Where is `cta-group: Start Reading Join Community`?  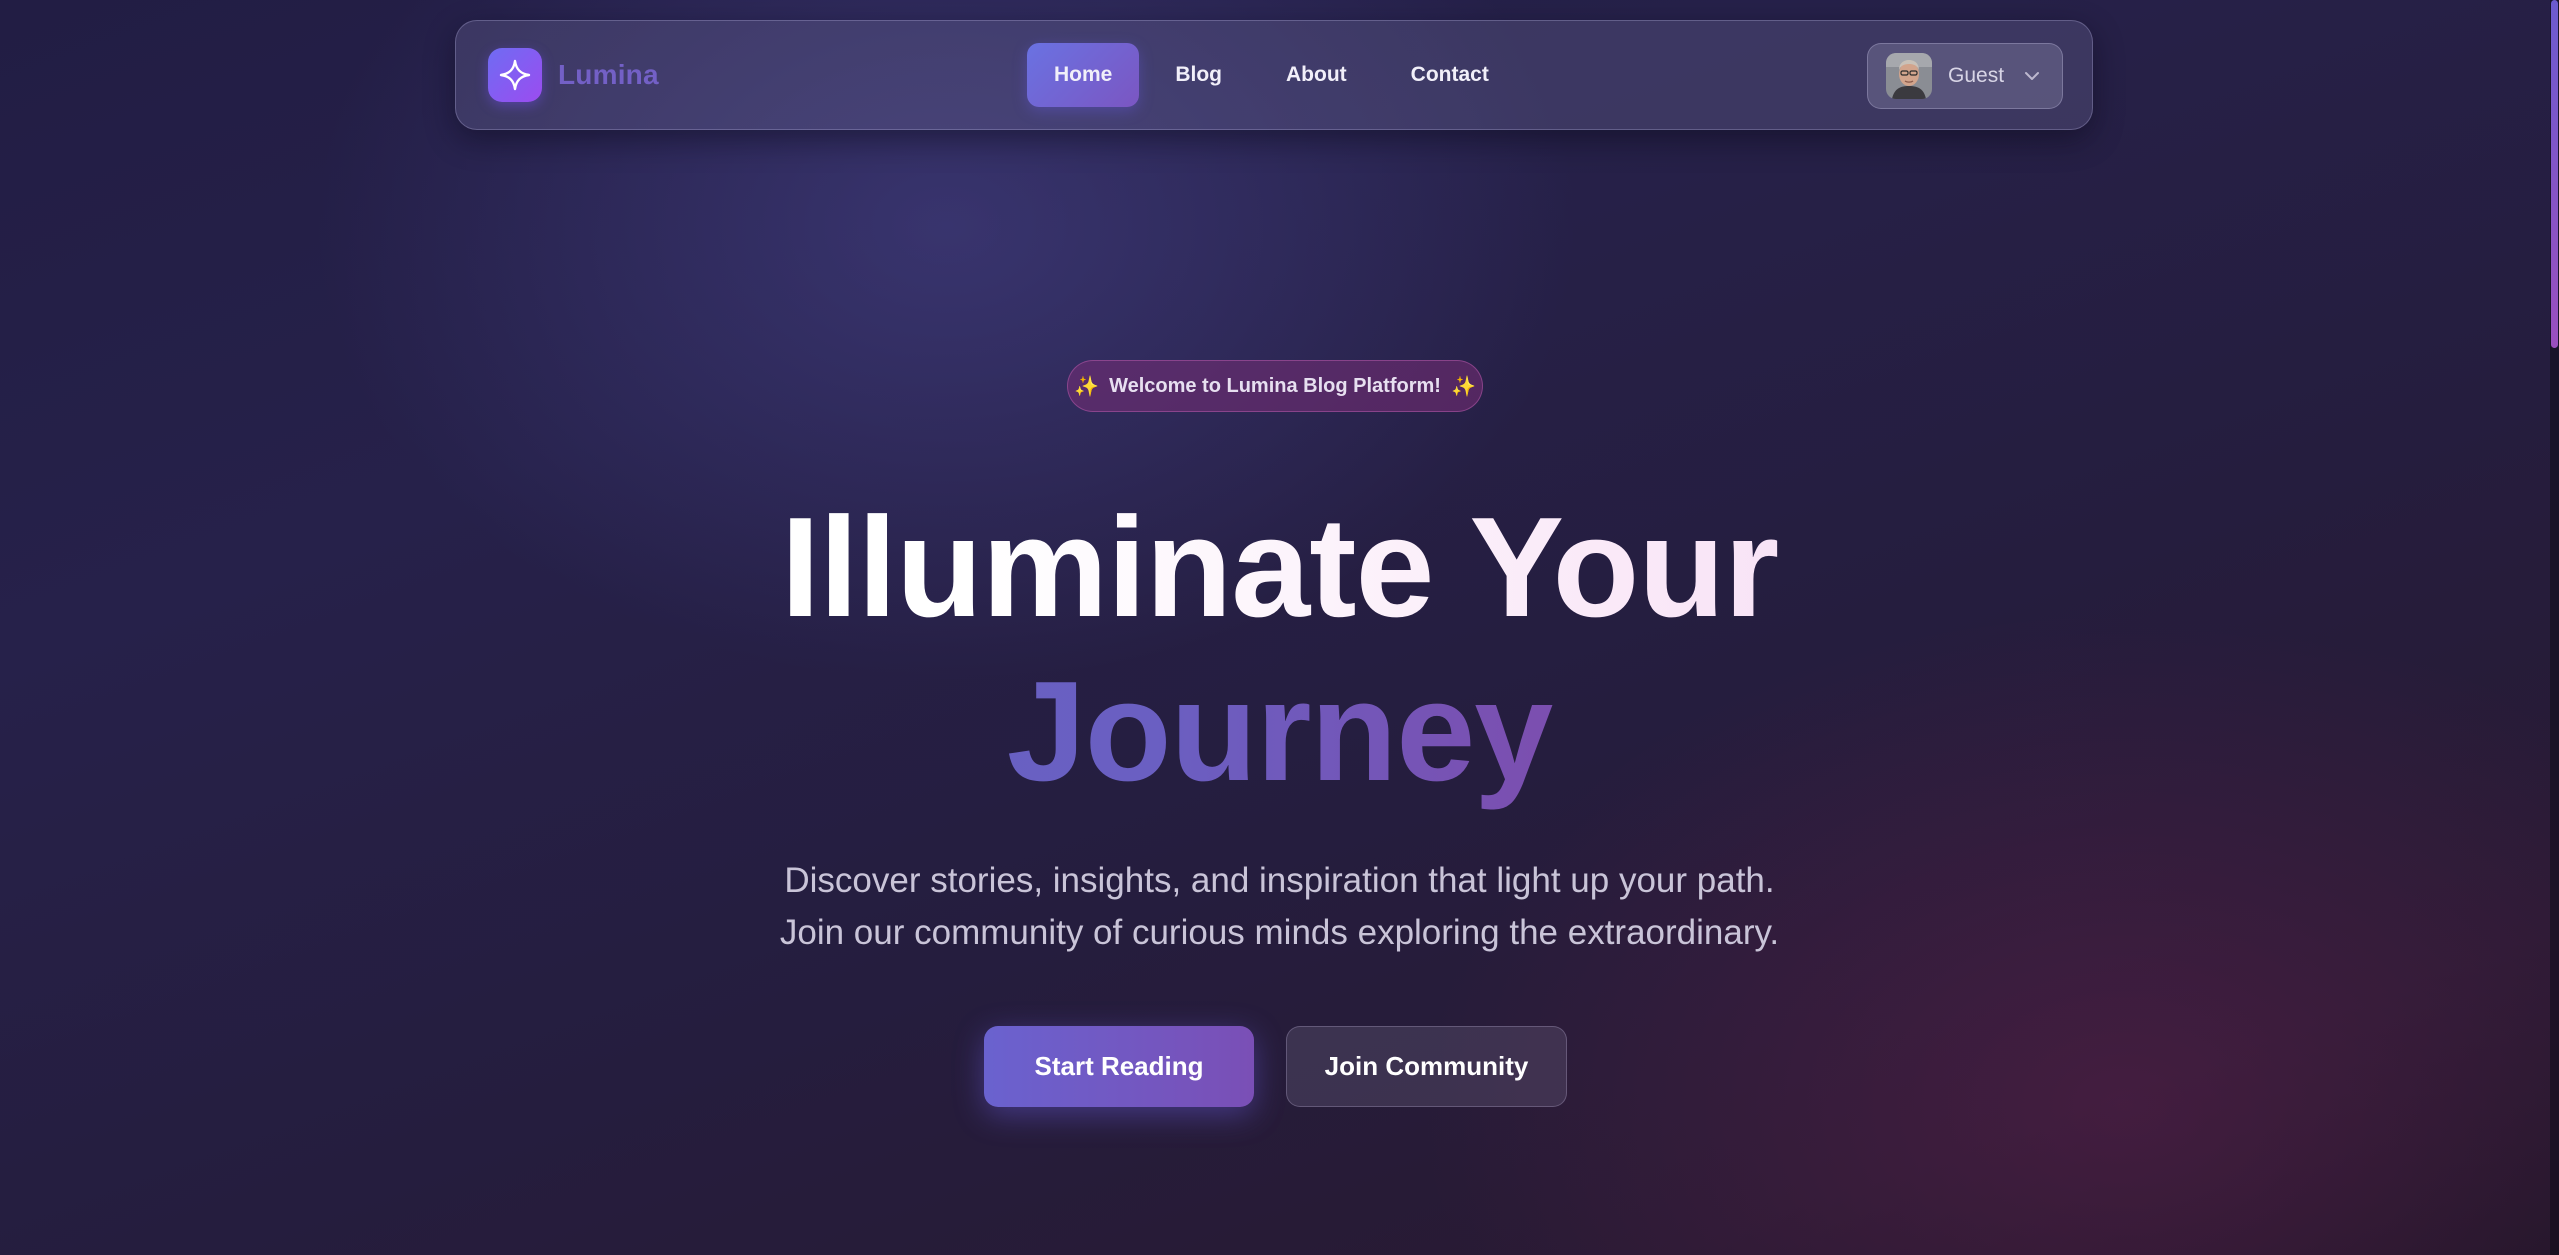 cta-group: Start Reading Join Community is located at coordinates (1275, 1066).